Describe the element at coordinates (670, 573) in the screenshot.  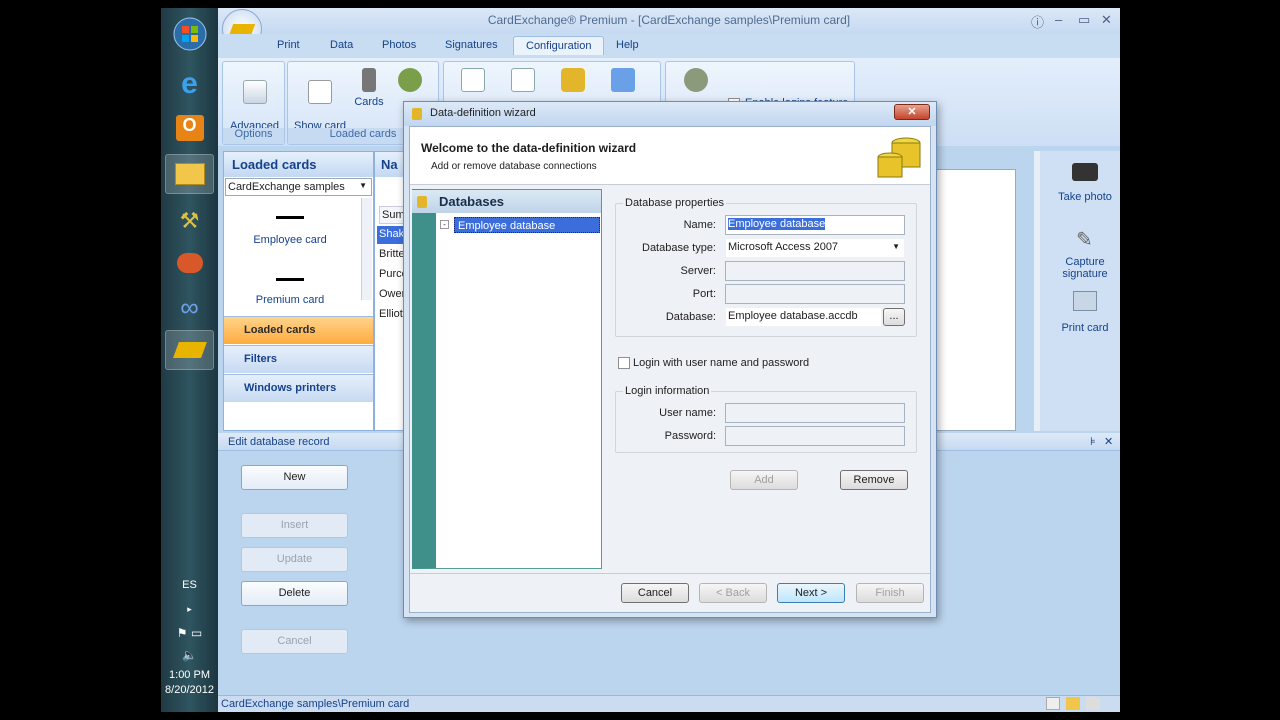
I see `divider` at that location.